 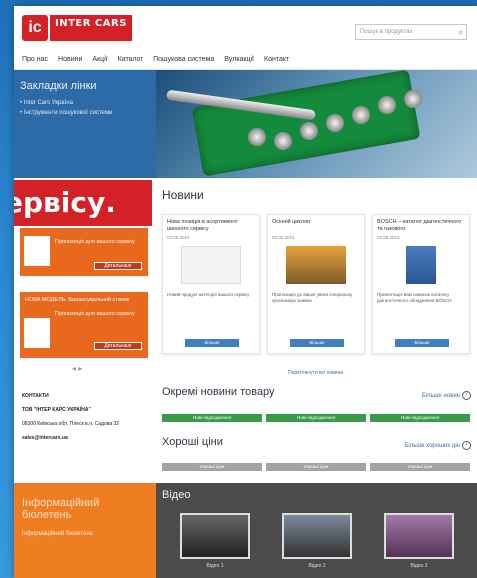 What do you see at coordinates (461, 33) in the screenshot?
I see `search-icon: ⌕` at bounding box center [461, 33].